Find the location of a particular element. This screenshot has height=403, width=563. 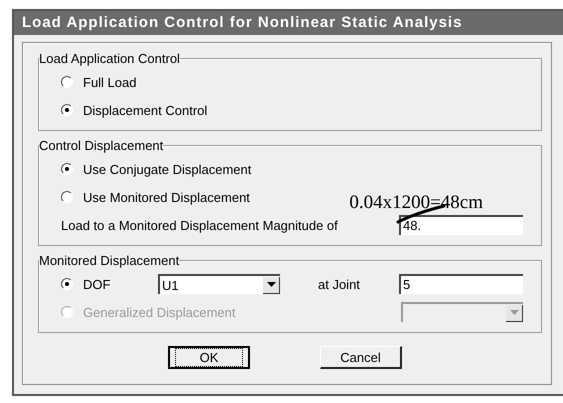

ok-button: OK is located at coordinates (209, 357).